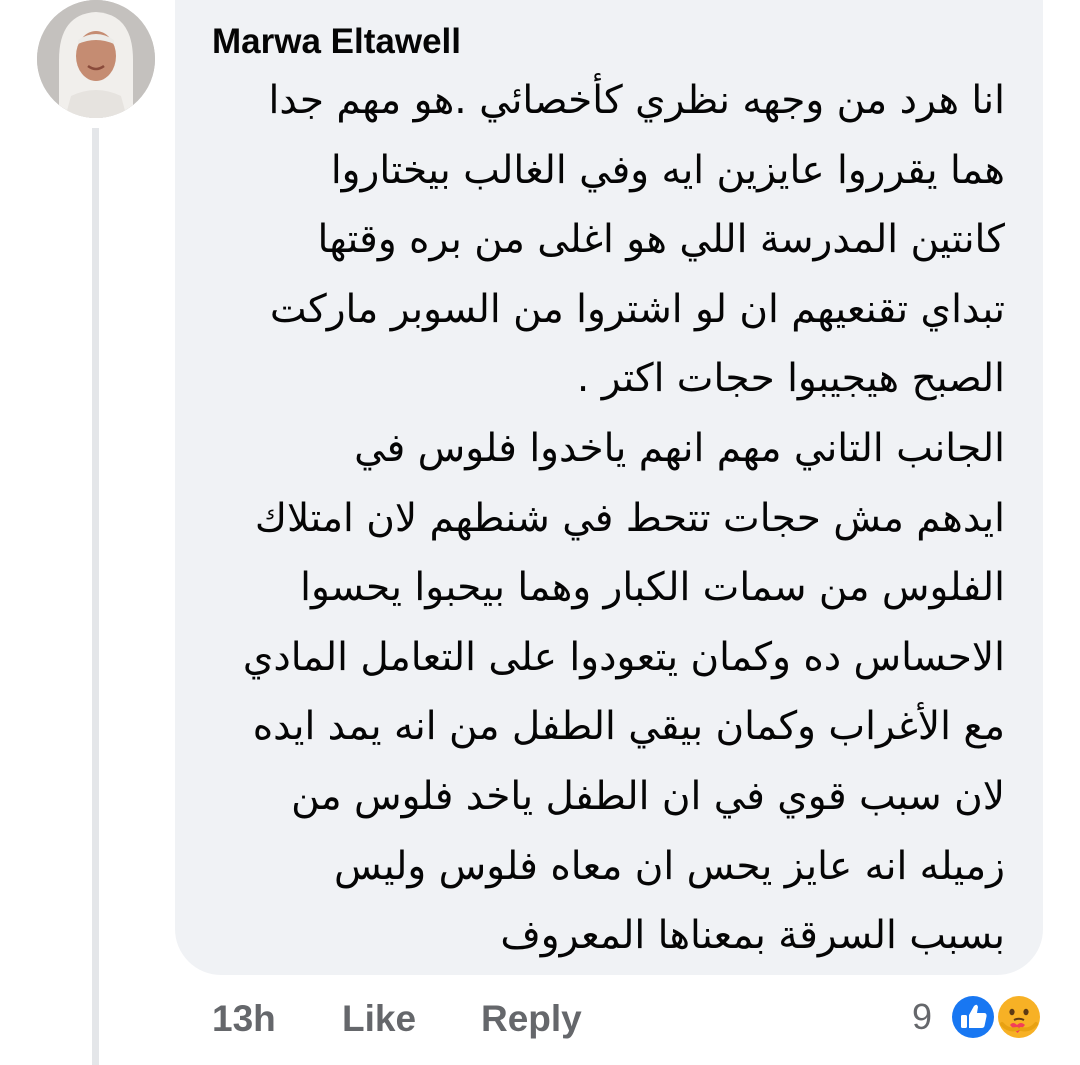 The width and height of the screenshot is (1080, 1065). What do you see at coordinates (244, 1019) in the screenshot?
I see `comment-timestamp: 13h` at bounding box center [244, 1019].